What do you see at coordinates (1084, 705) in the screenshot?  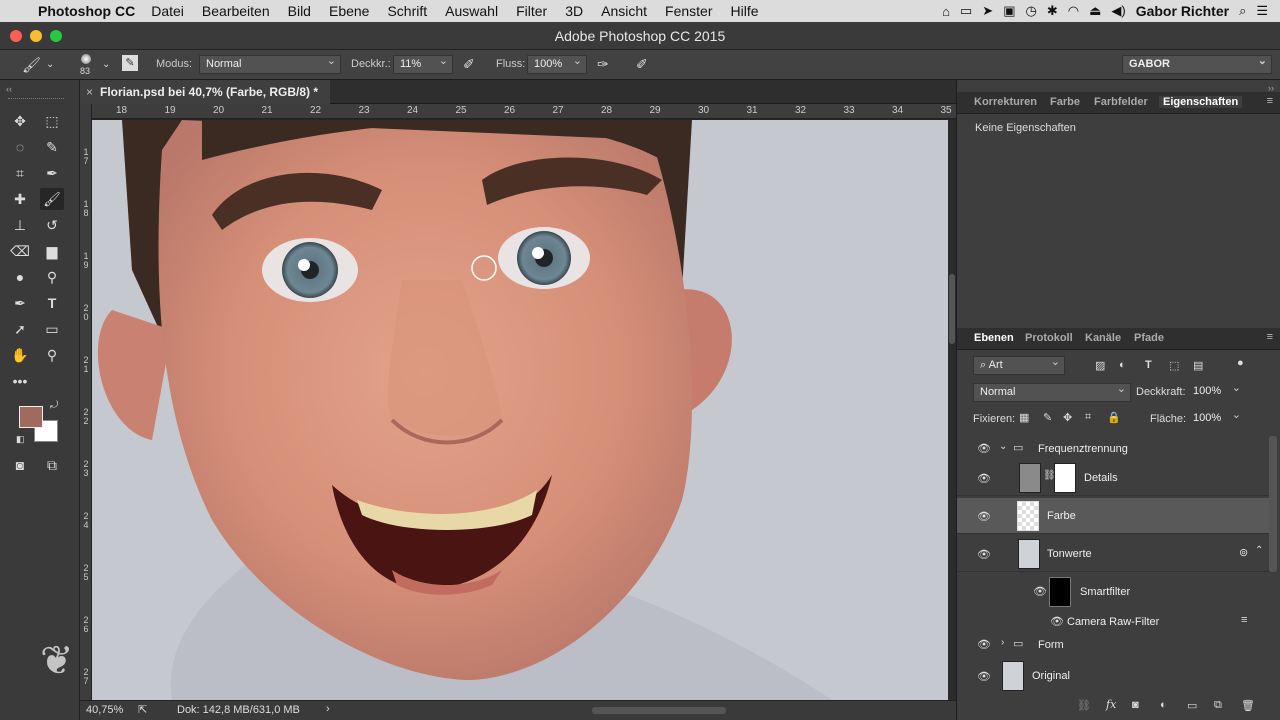 I see `link-layers-icon: ⛓` at bounding box center [1084, 705].